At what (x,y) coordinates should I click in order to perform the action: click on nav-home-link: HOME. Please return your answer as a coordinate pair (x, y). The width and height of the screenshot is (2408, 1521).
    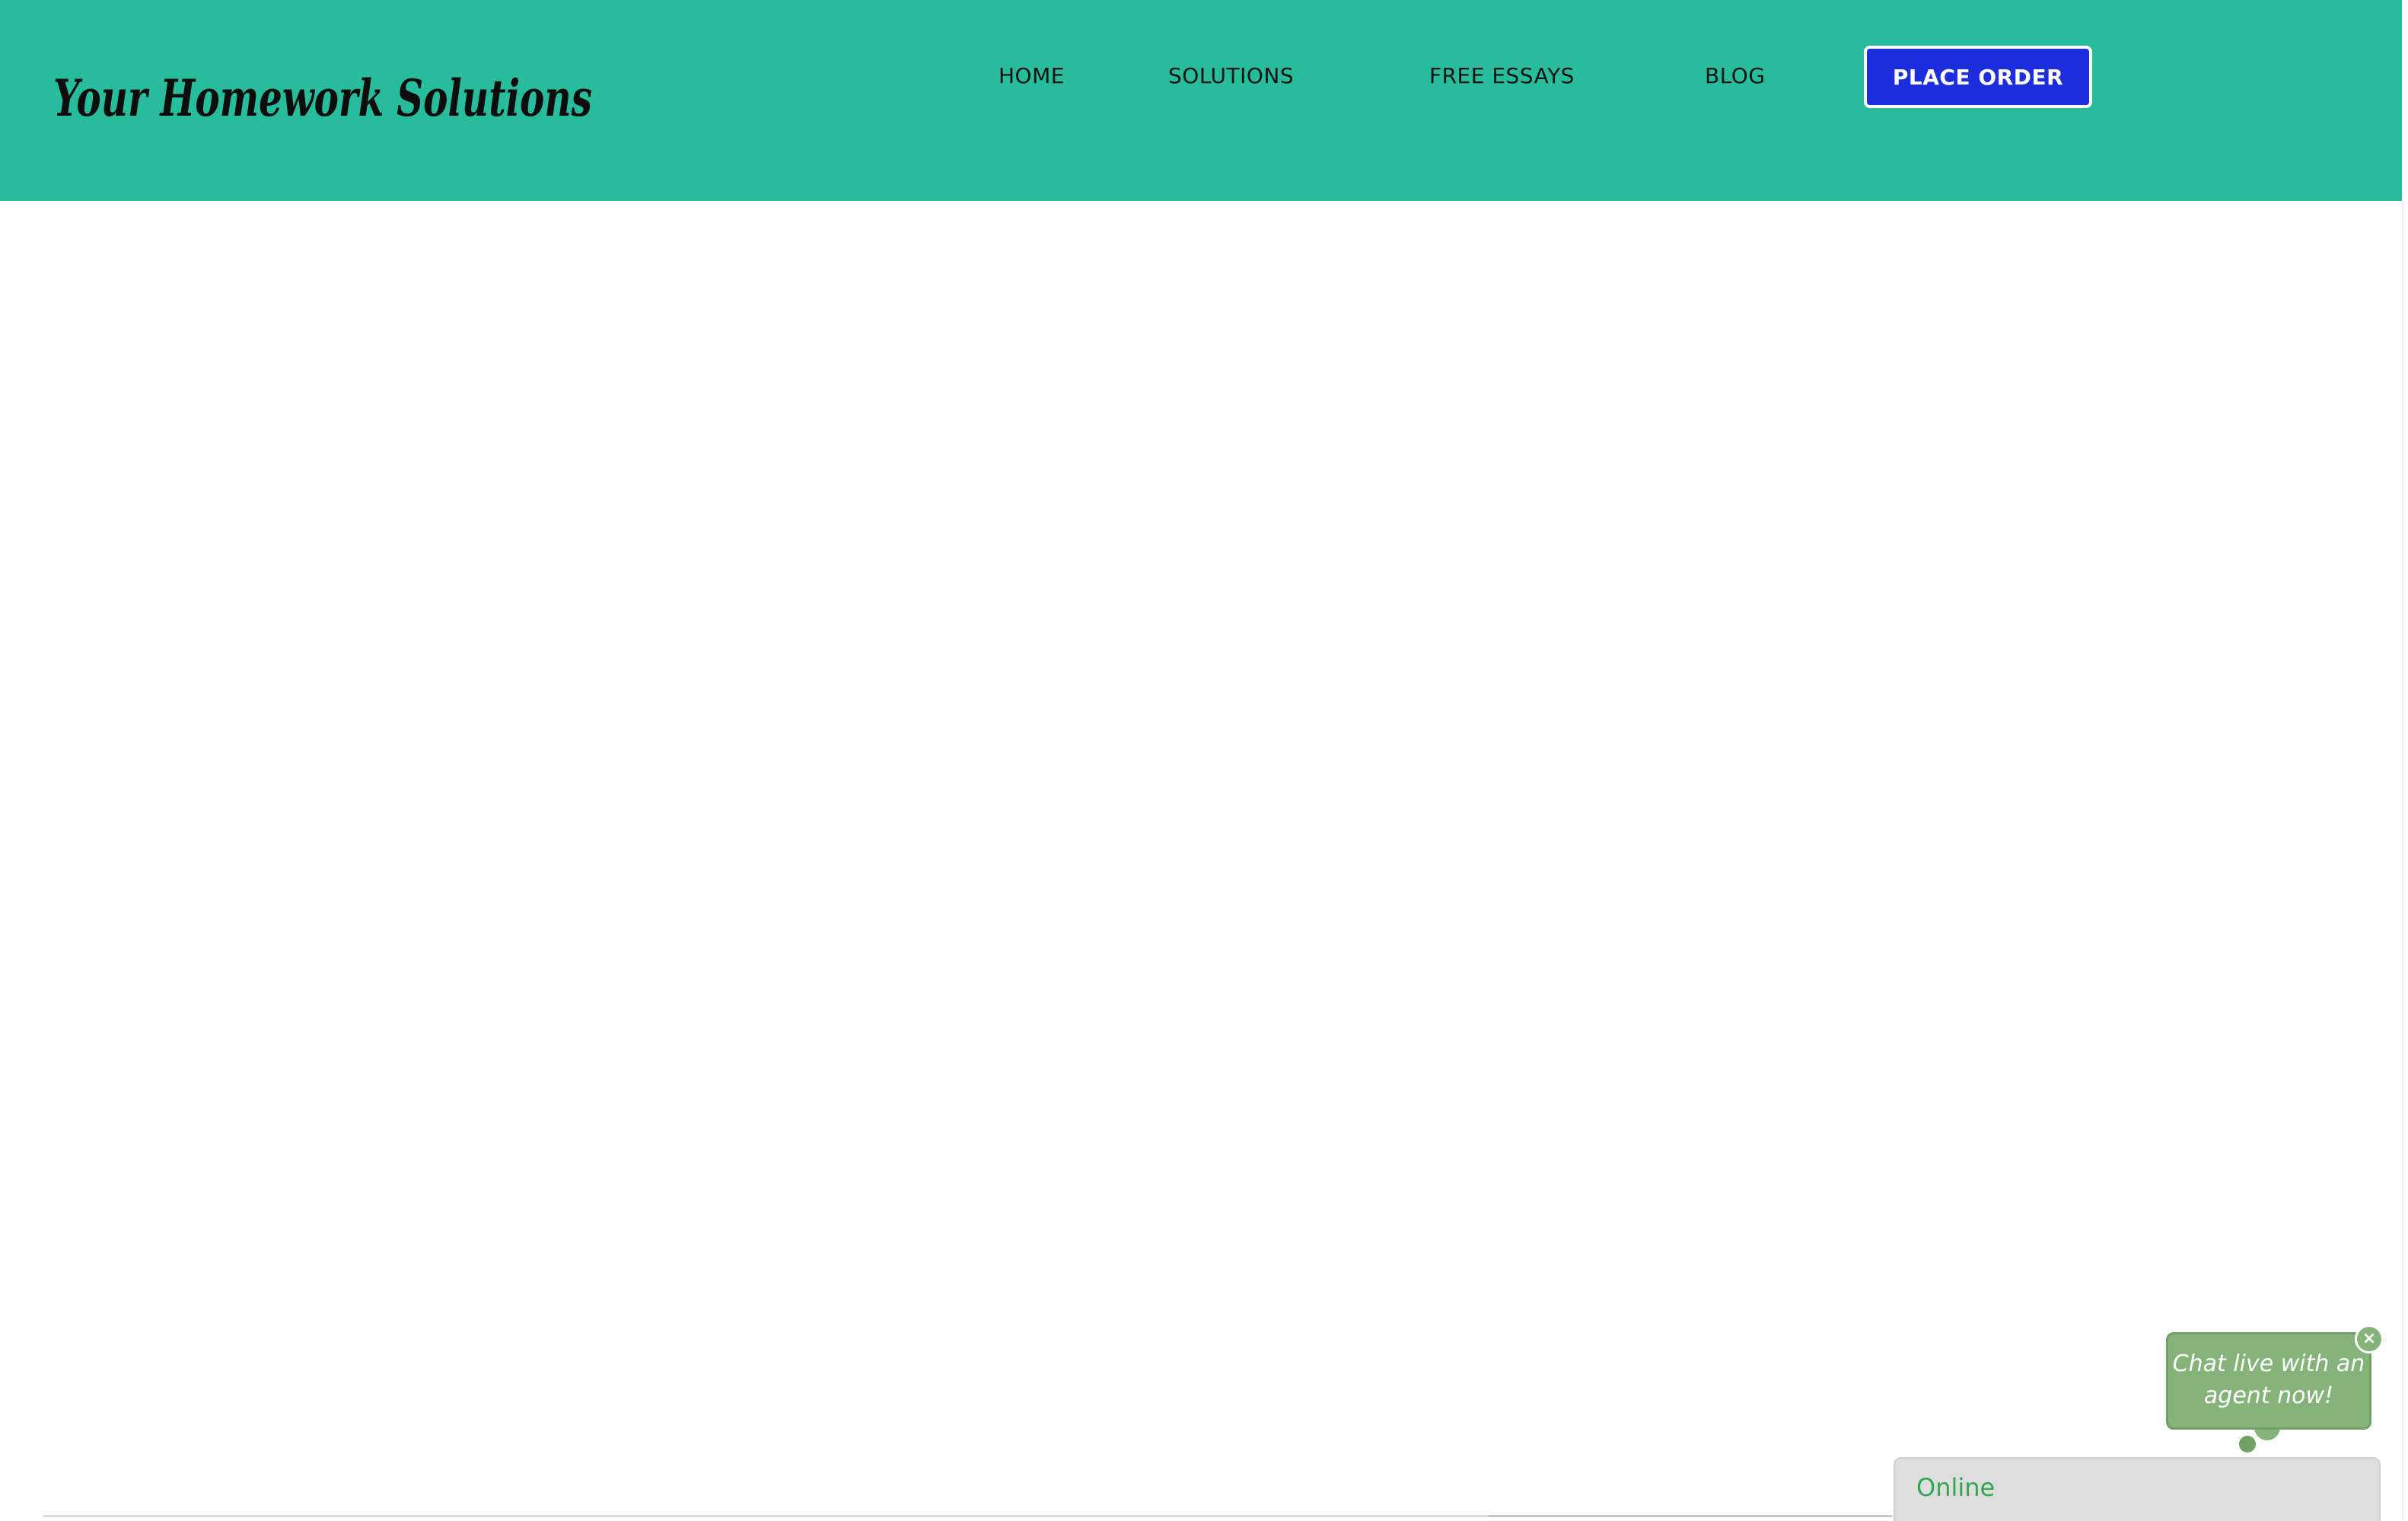
    Looking at the image, I should click on (1032, 76).